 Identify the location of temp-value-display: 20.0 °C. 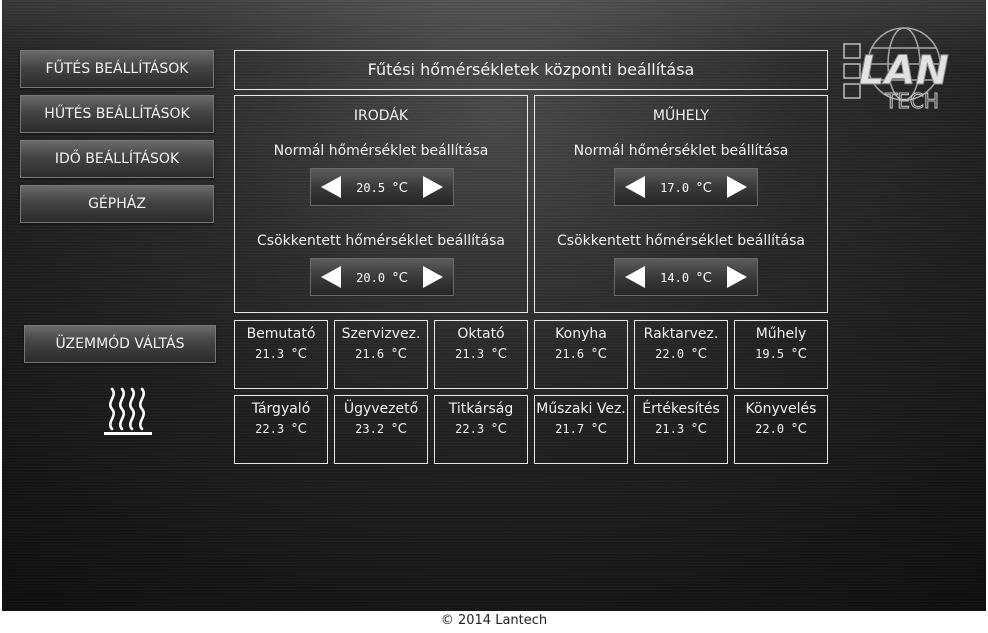
(382, 277).